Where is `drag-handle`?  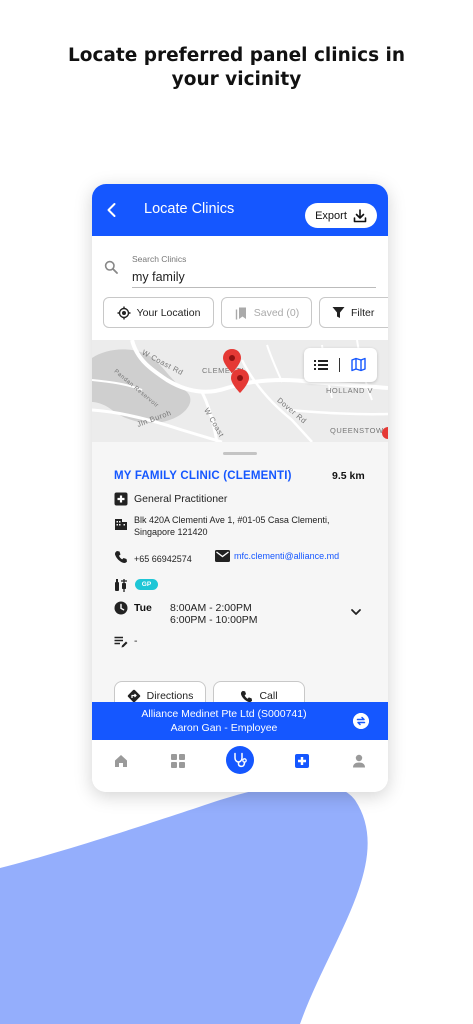 drag-handle is located at coordinates (240, 453).